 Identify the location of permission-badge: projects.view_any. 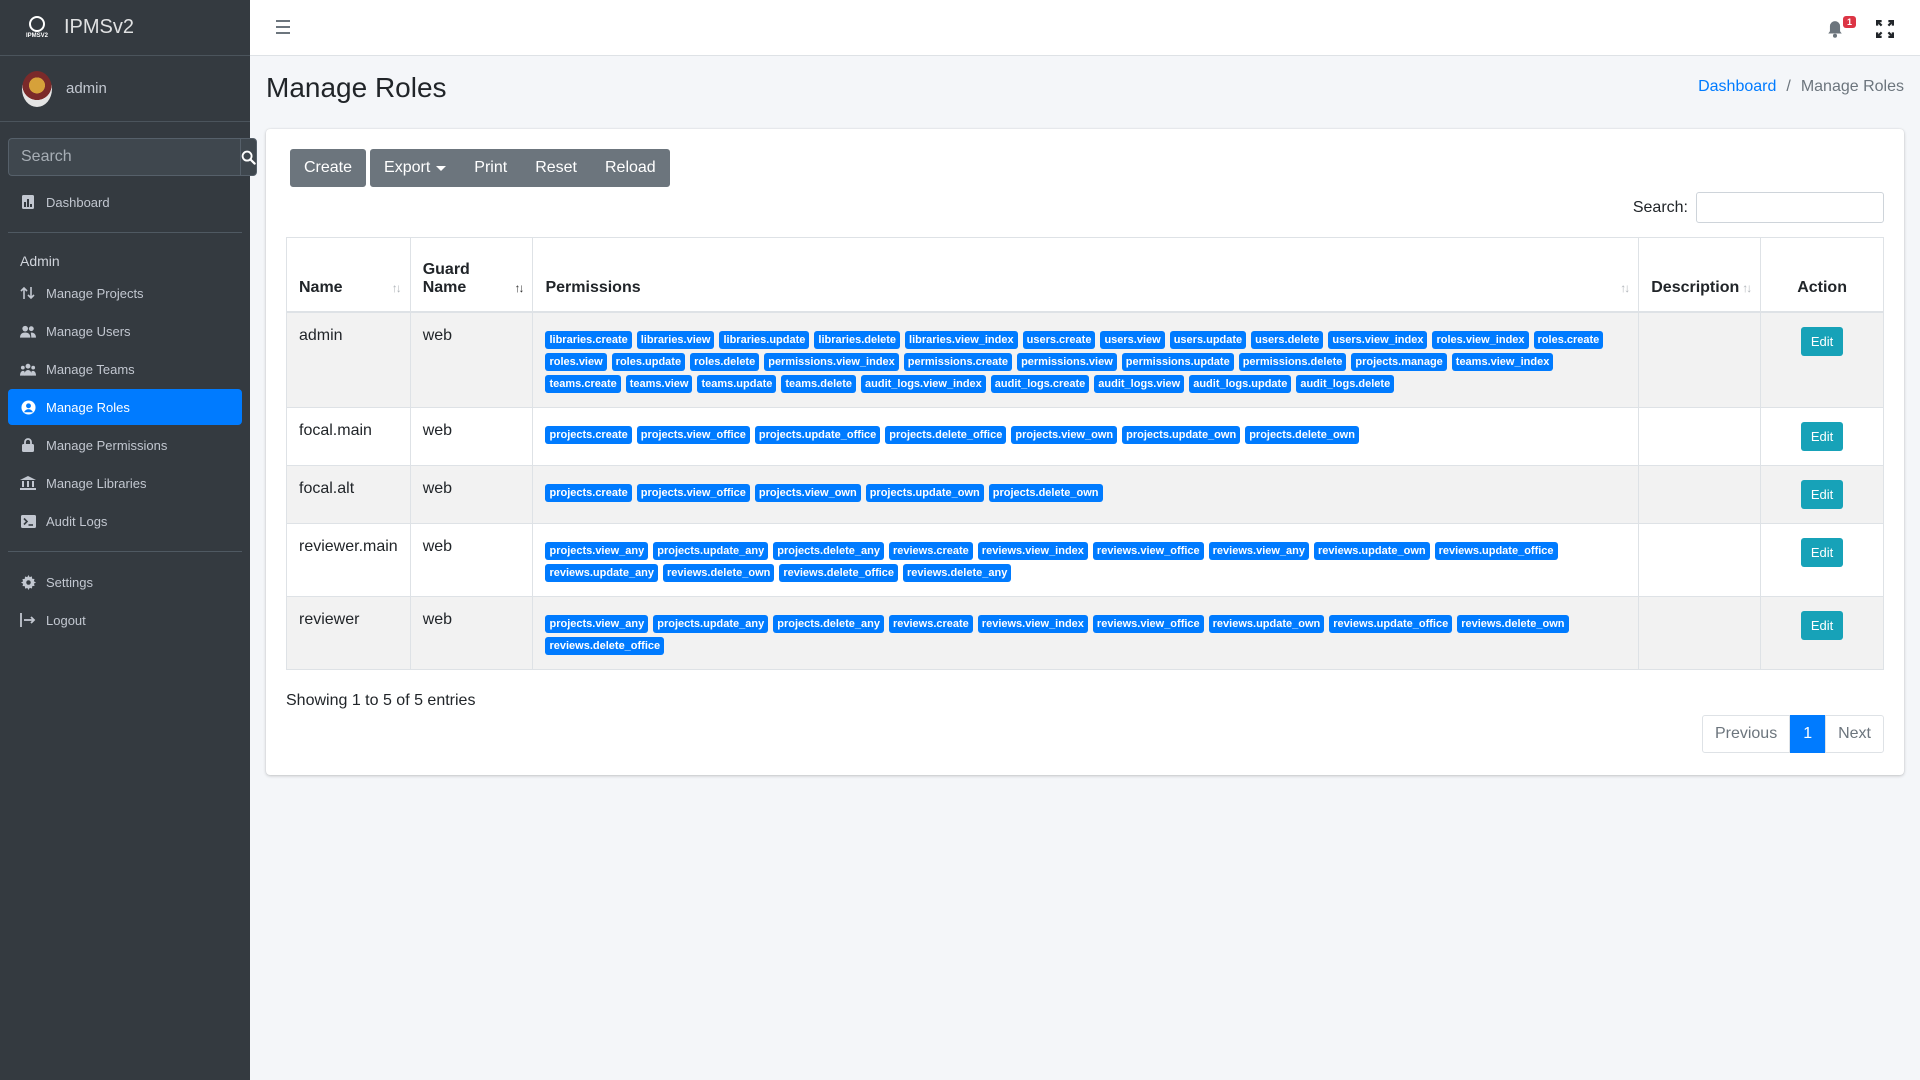
(597, 623).